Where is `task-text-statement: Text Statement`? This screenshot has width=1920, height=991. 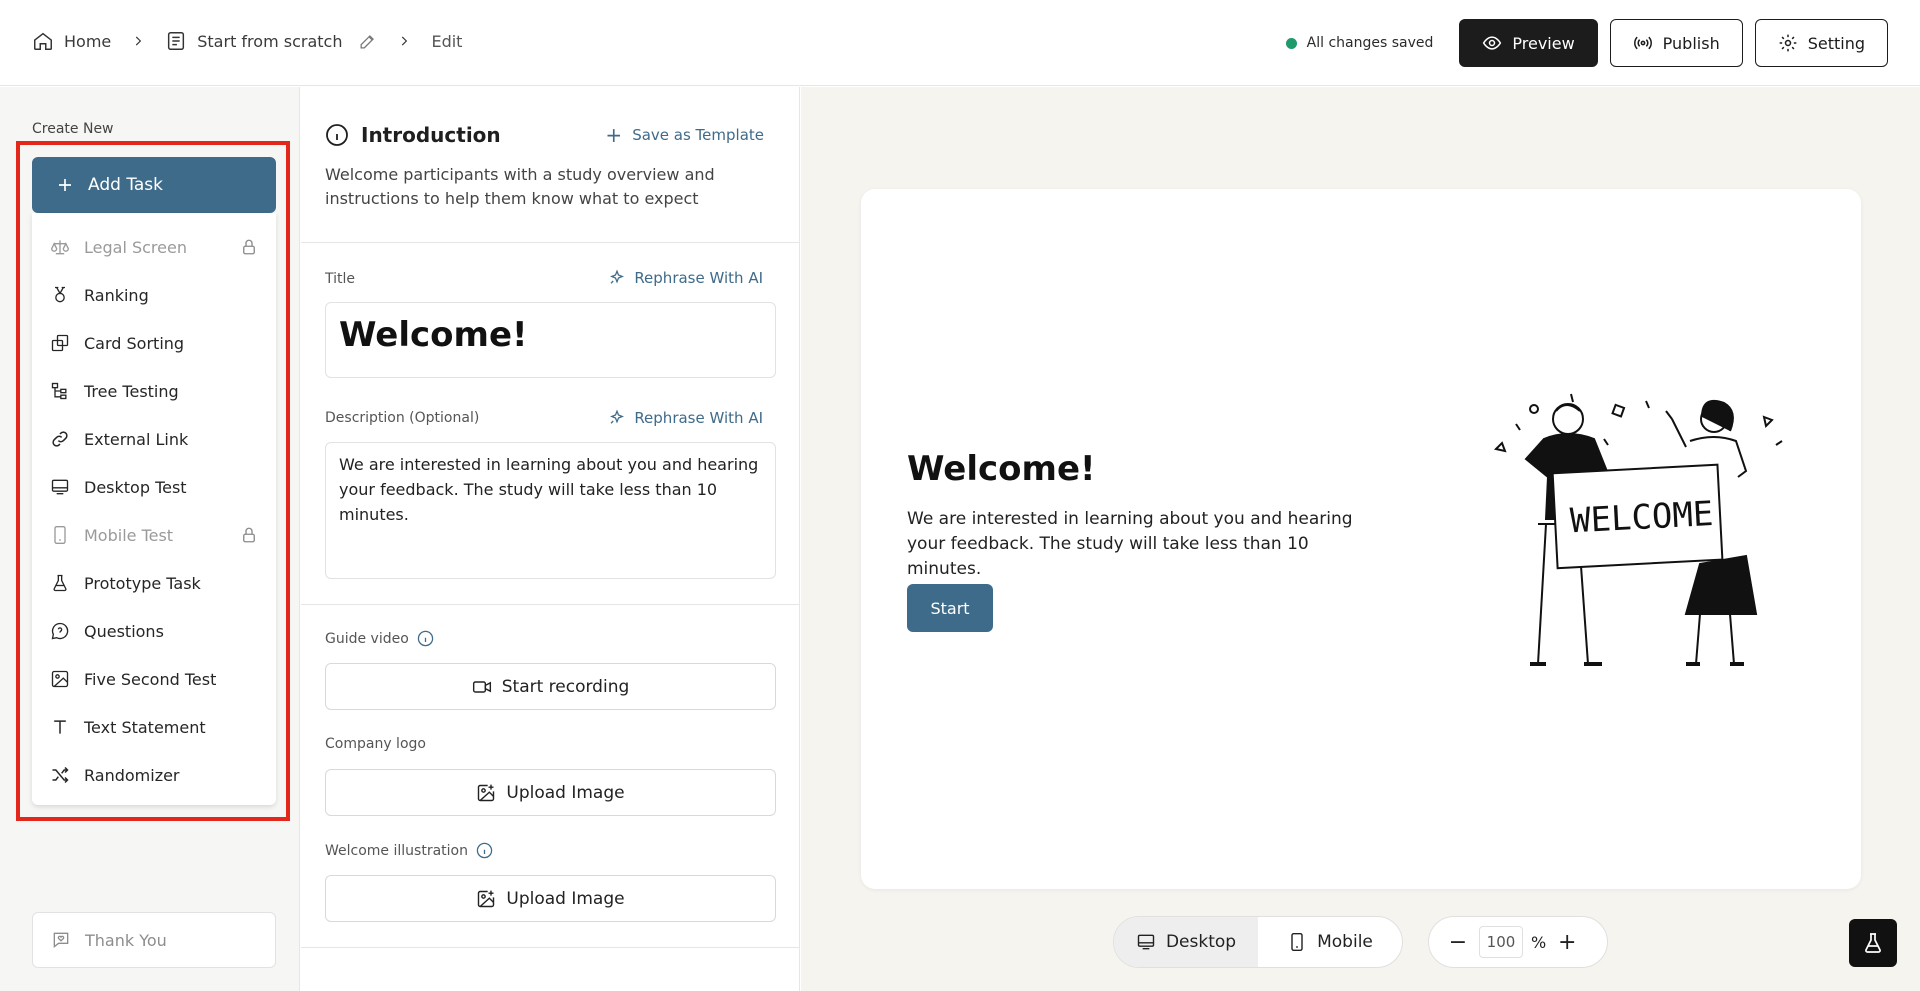 task-text-statement: Text Statement is located at coordinates (154, 727).